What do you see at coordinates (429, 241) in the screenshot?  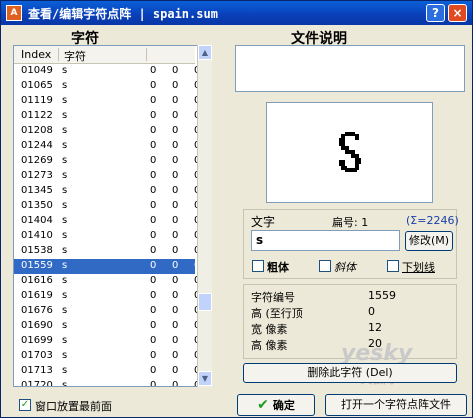 I see `modify-button: 修改(M)` at bounding box center [429, 241].